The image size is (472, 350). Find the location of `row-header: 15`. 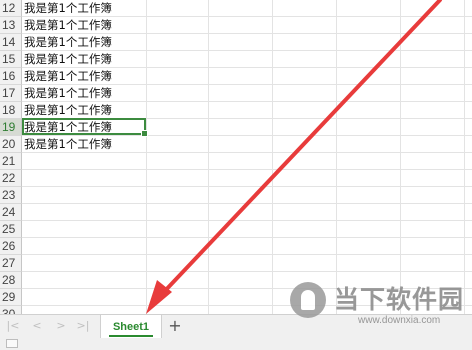

row-header: 15 is located at coordinates (11, 59).